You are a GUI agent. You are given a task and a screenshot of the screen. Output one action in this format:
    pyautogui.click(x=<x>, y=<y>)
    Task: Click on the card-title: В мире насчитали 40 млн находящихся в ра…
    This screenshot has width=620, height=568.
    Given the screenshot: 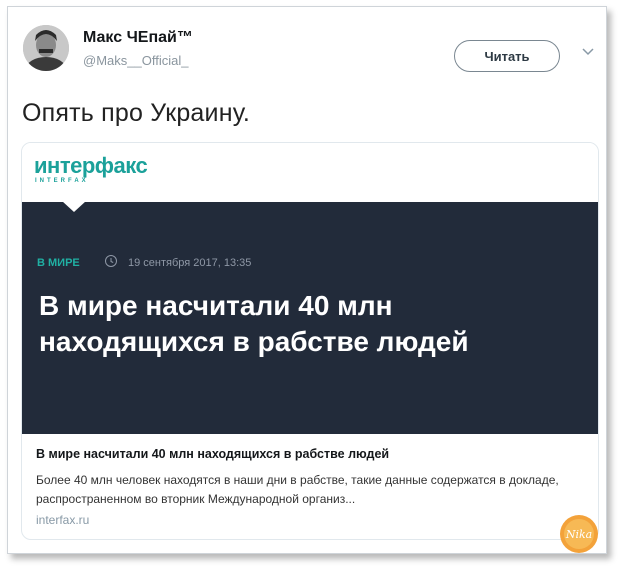 What is the action you would take?
    pyautogui.click(x=213, y=454)
    